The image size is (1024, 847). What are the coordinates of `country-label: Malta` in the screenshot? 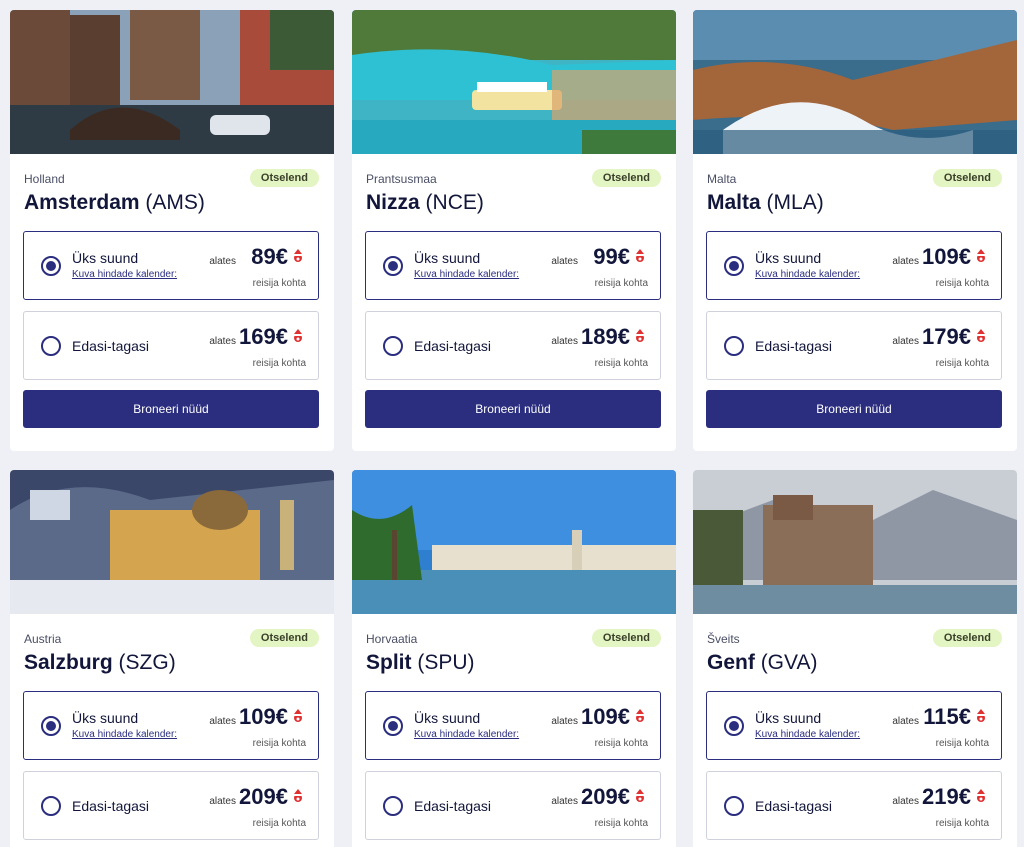 It's located at (722, 179).